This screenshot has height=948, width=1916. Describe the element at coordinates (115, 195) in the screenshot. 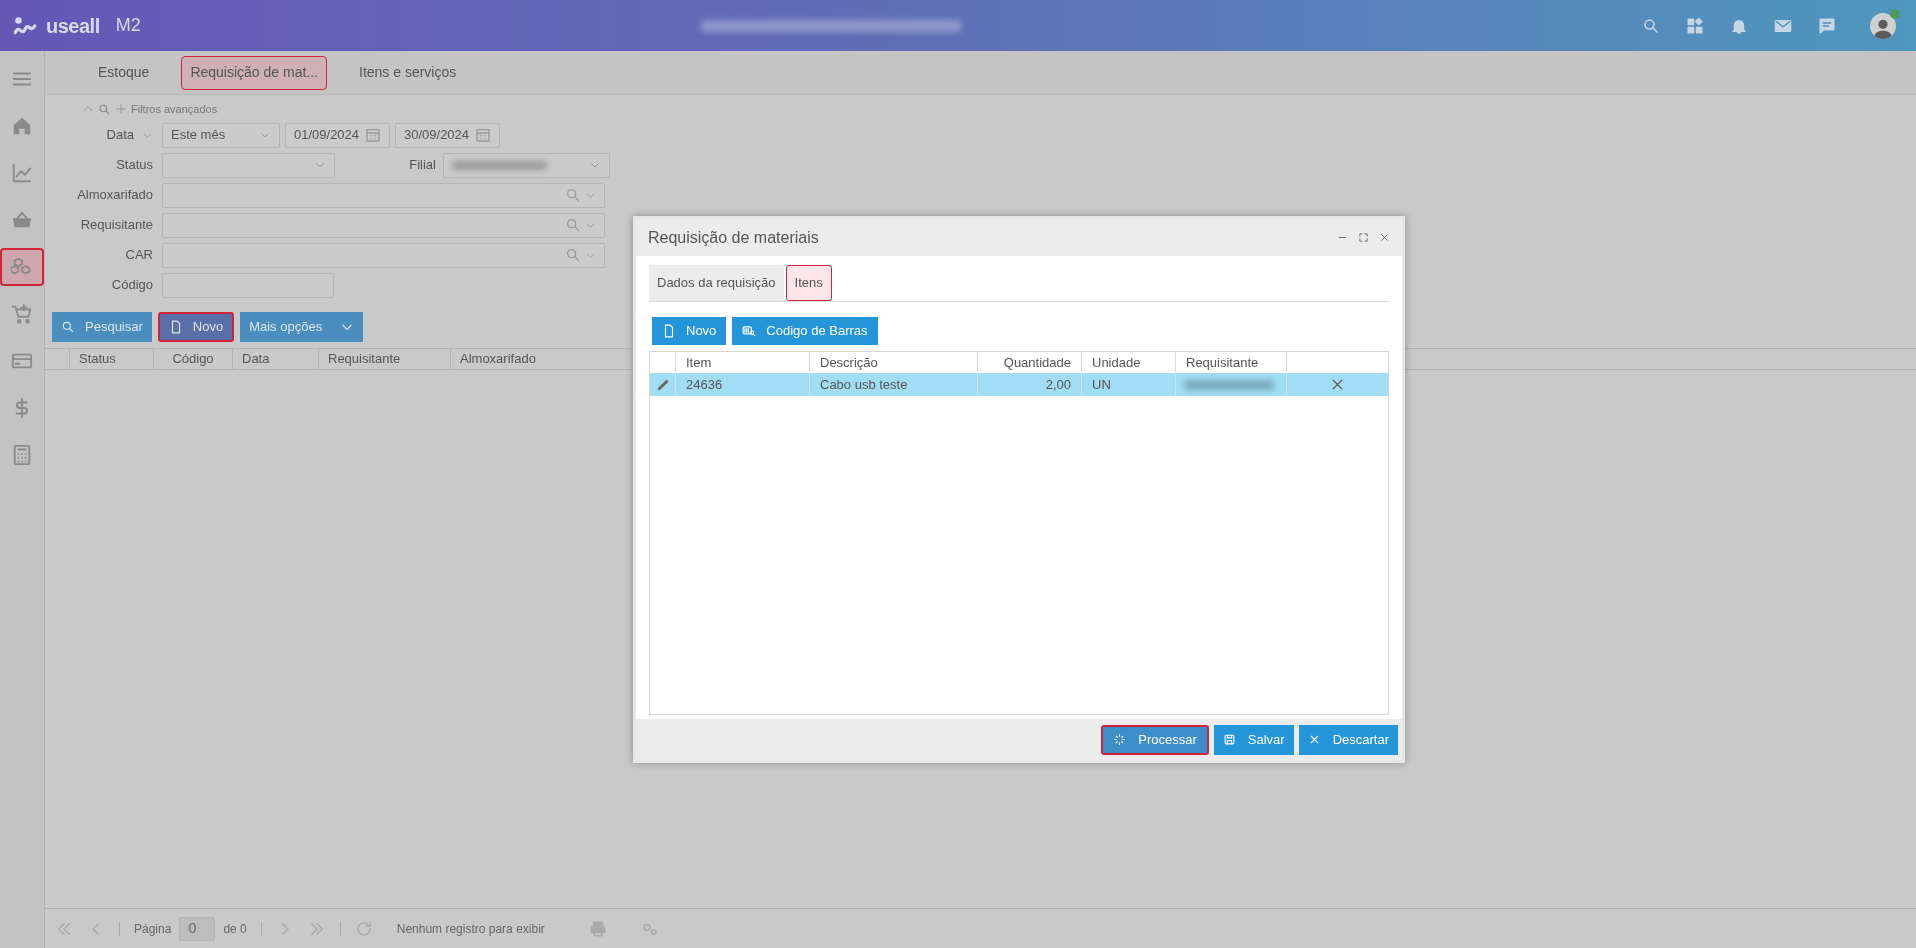

I see `field-label: Almoxarifado` at that location.